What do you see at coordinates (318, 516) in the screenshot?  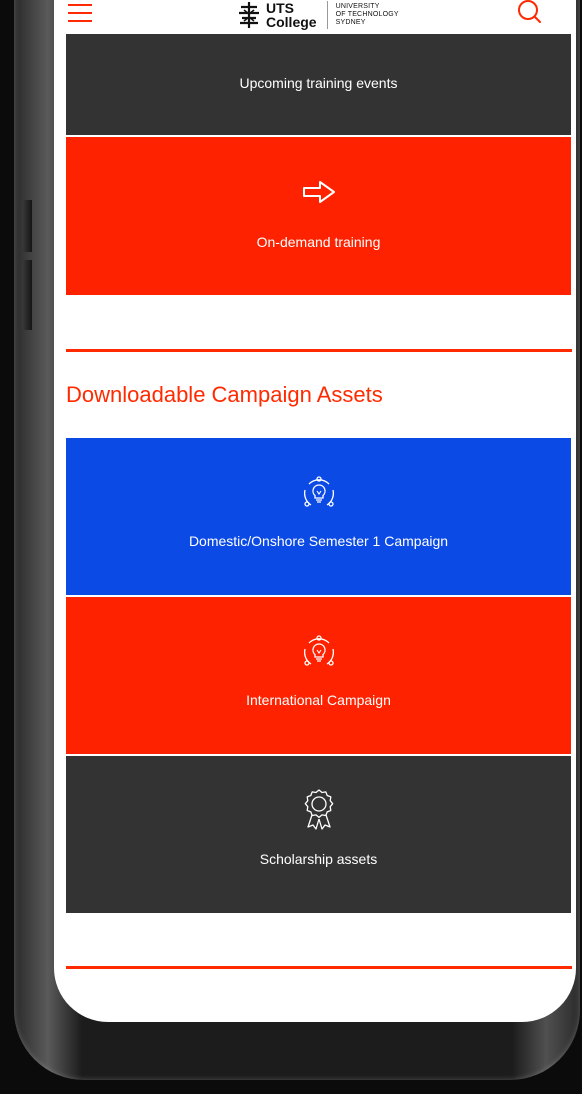 I see `tile-domestic-campaign: Domestic/Onshore Semester 1 Campaign` at bounding box center [318, 516].